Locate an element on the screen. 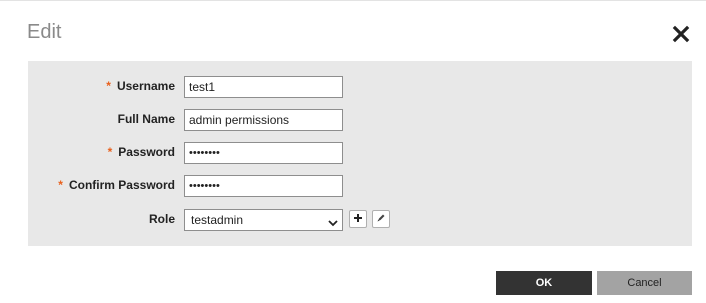 The height and width of the screenshot is (303, 706). plus-icon is located at coordinates (358, 219).